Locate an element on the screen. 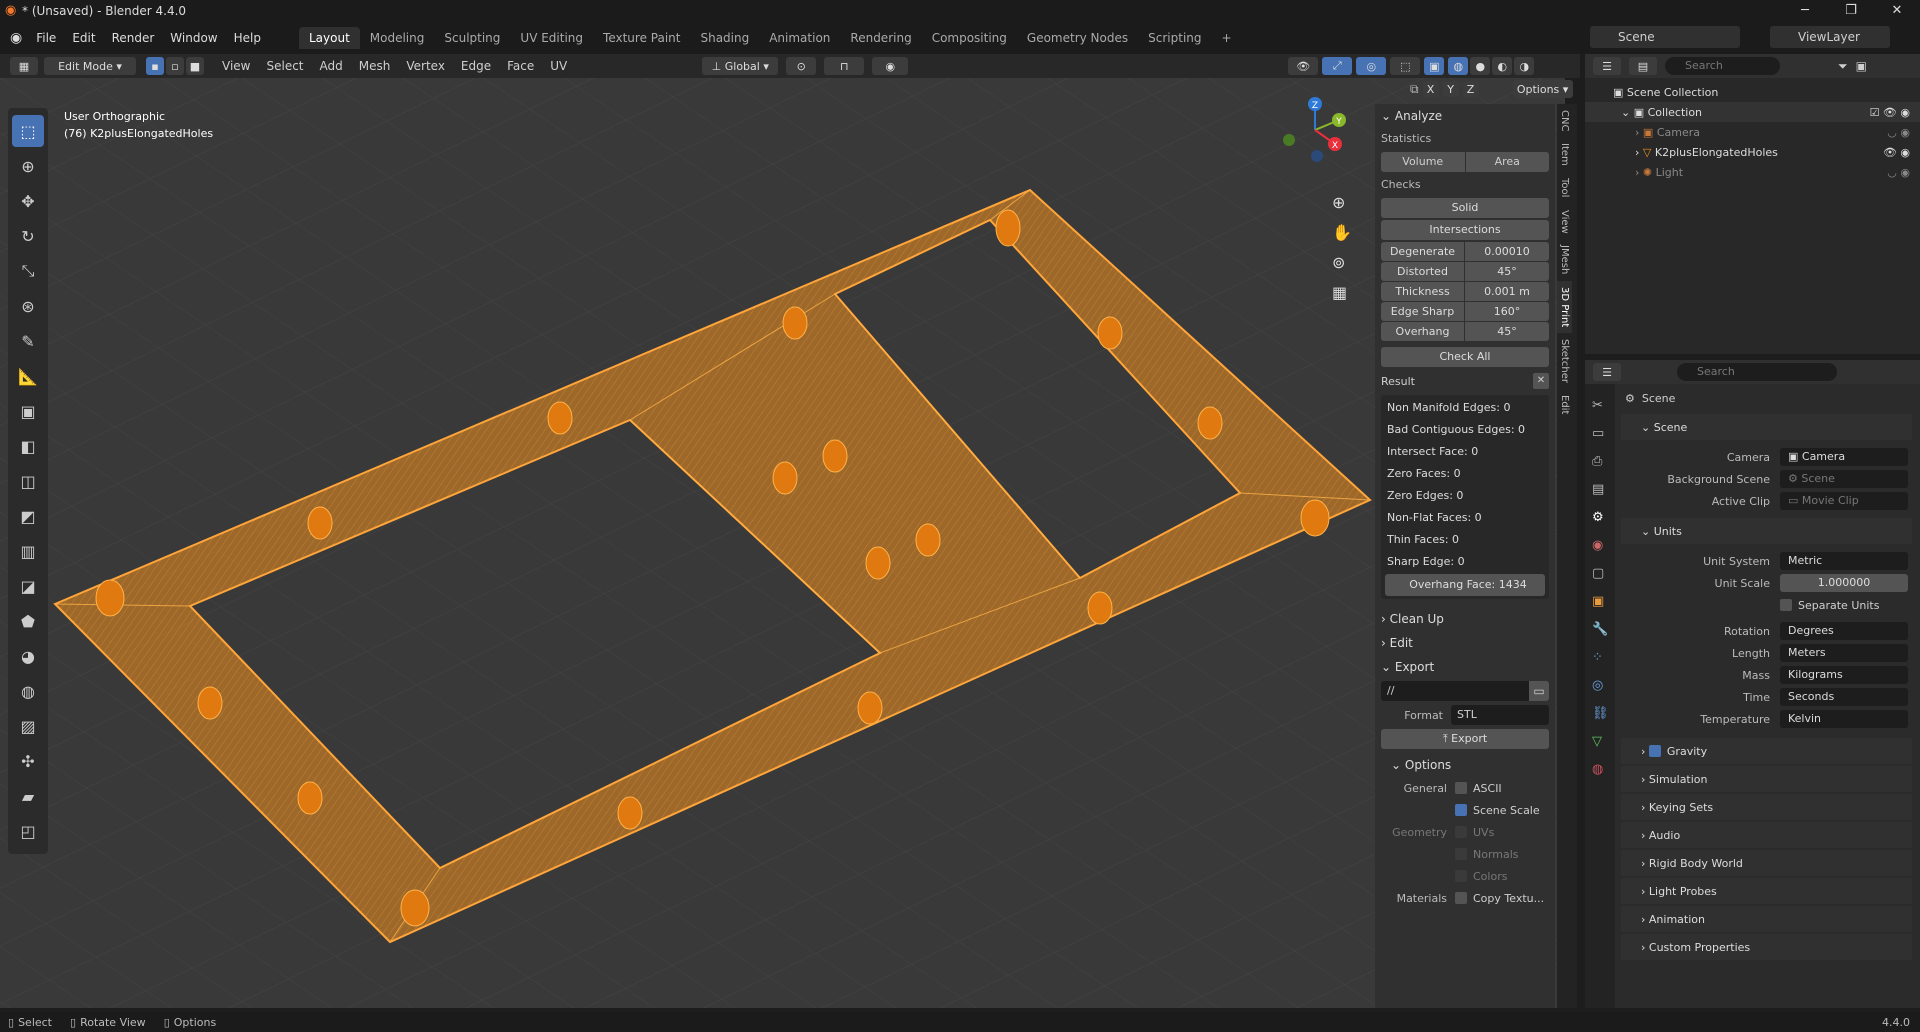  mirror-x-toggle: X is located at coordinates (1430, 89).